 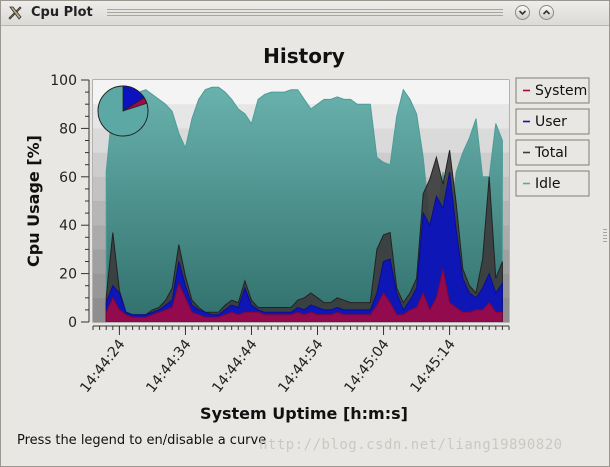 I want to click on legend: System User Total Idle, so click(x=552, y=137).